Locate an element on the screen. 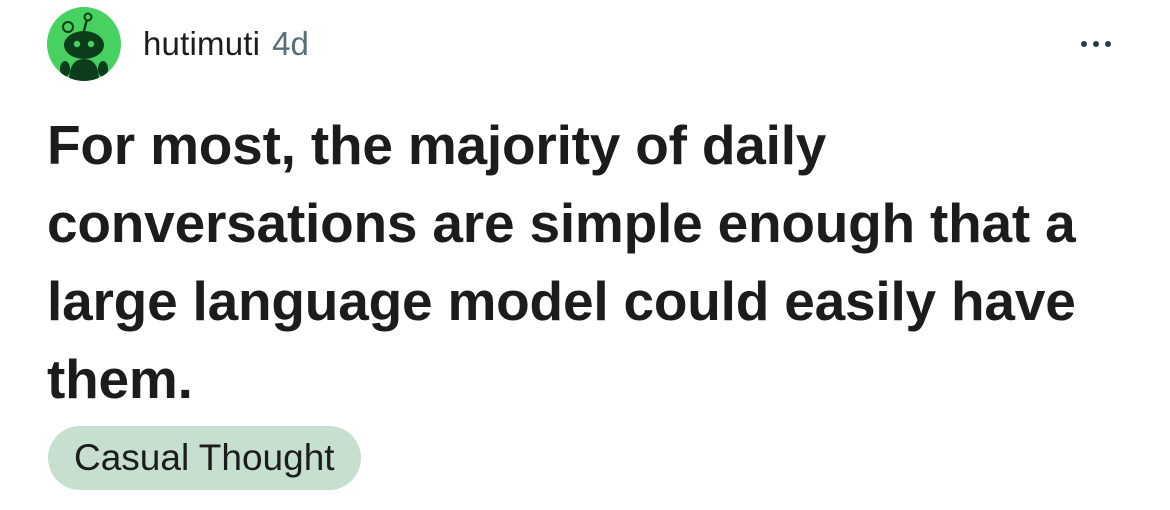 Image resolution: width=1170 pixels, height=510 pixels. user-avatar is located at coordinates (84, 44).